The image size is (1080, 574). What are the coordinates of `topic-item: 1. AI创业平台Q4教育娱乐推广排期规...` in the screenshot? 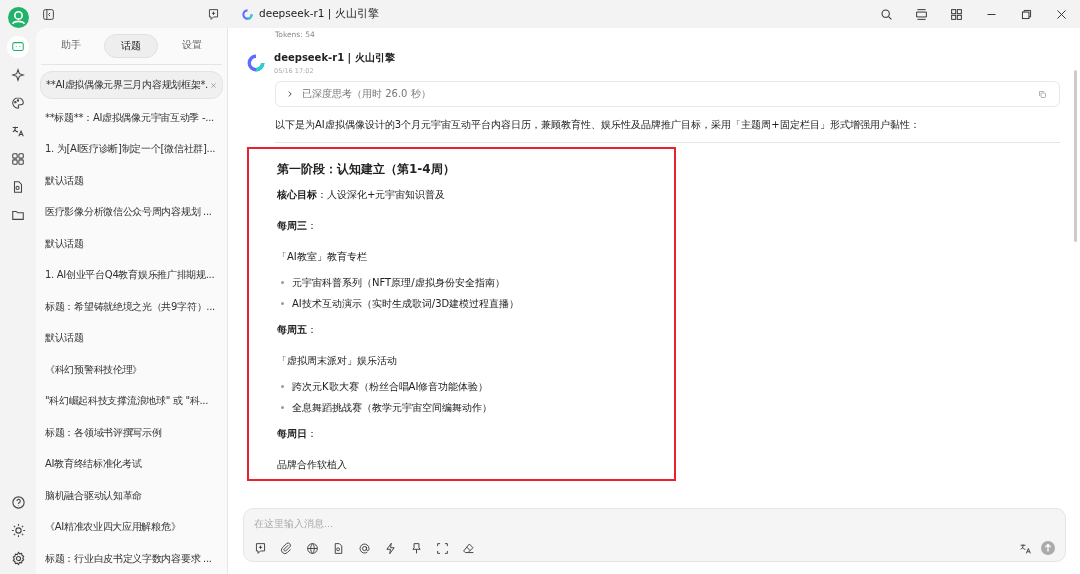 It's located at (131, 275).